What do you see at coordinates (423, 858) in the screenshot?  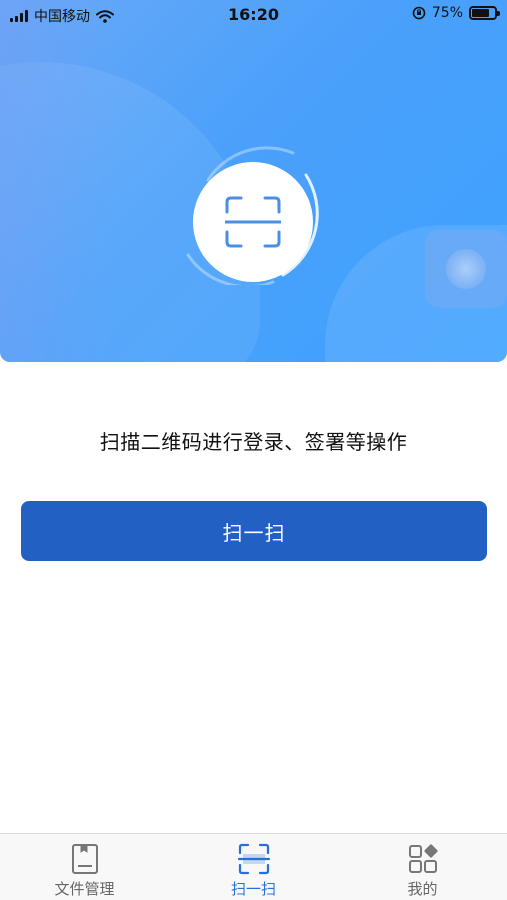 I see `apps-icon` at bounding box center [423, 858].